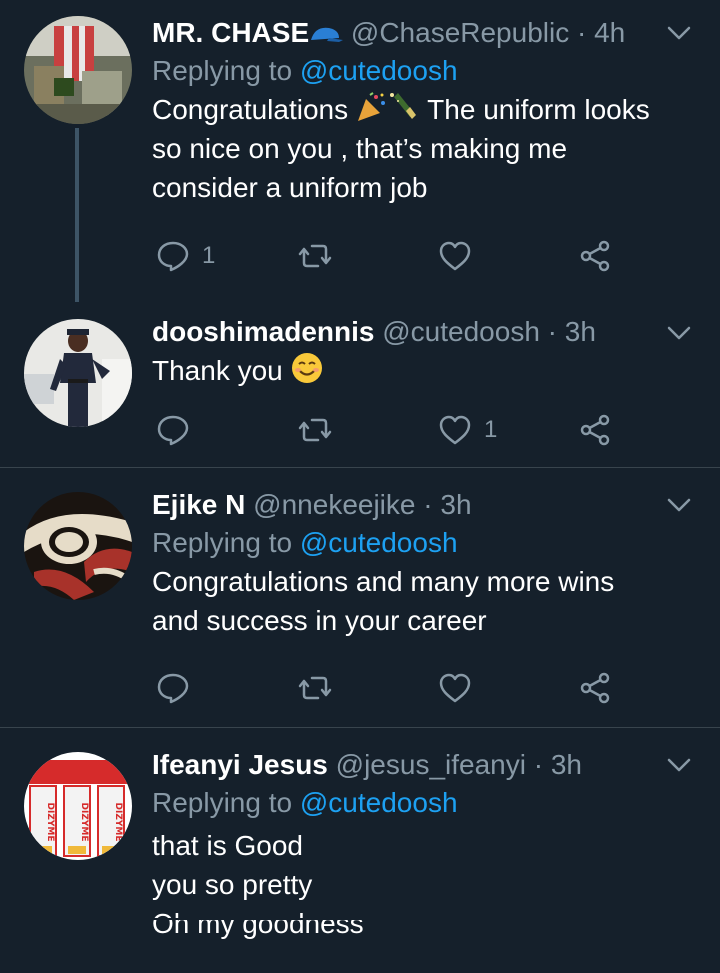 The height and width of the screenshot is (973, 720). What do you see at coordinates (240, 764) in the screenshot?
I see `display-name: Ifeanyi Jesus` at bounding box center [240, 764].